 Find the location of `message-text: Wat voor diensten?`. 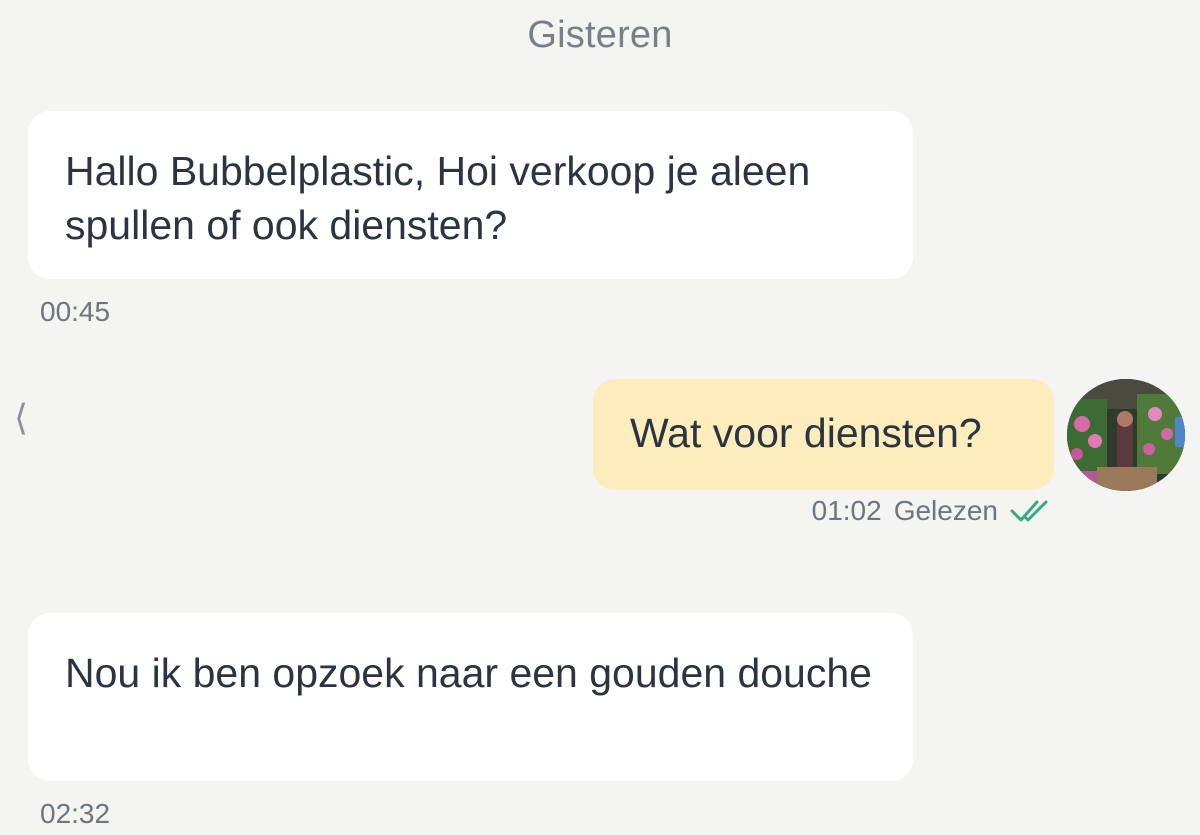

message-text: Wat voor diensten? is located at coordinates (806, 433).